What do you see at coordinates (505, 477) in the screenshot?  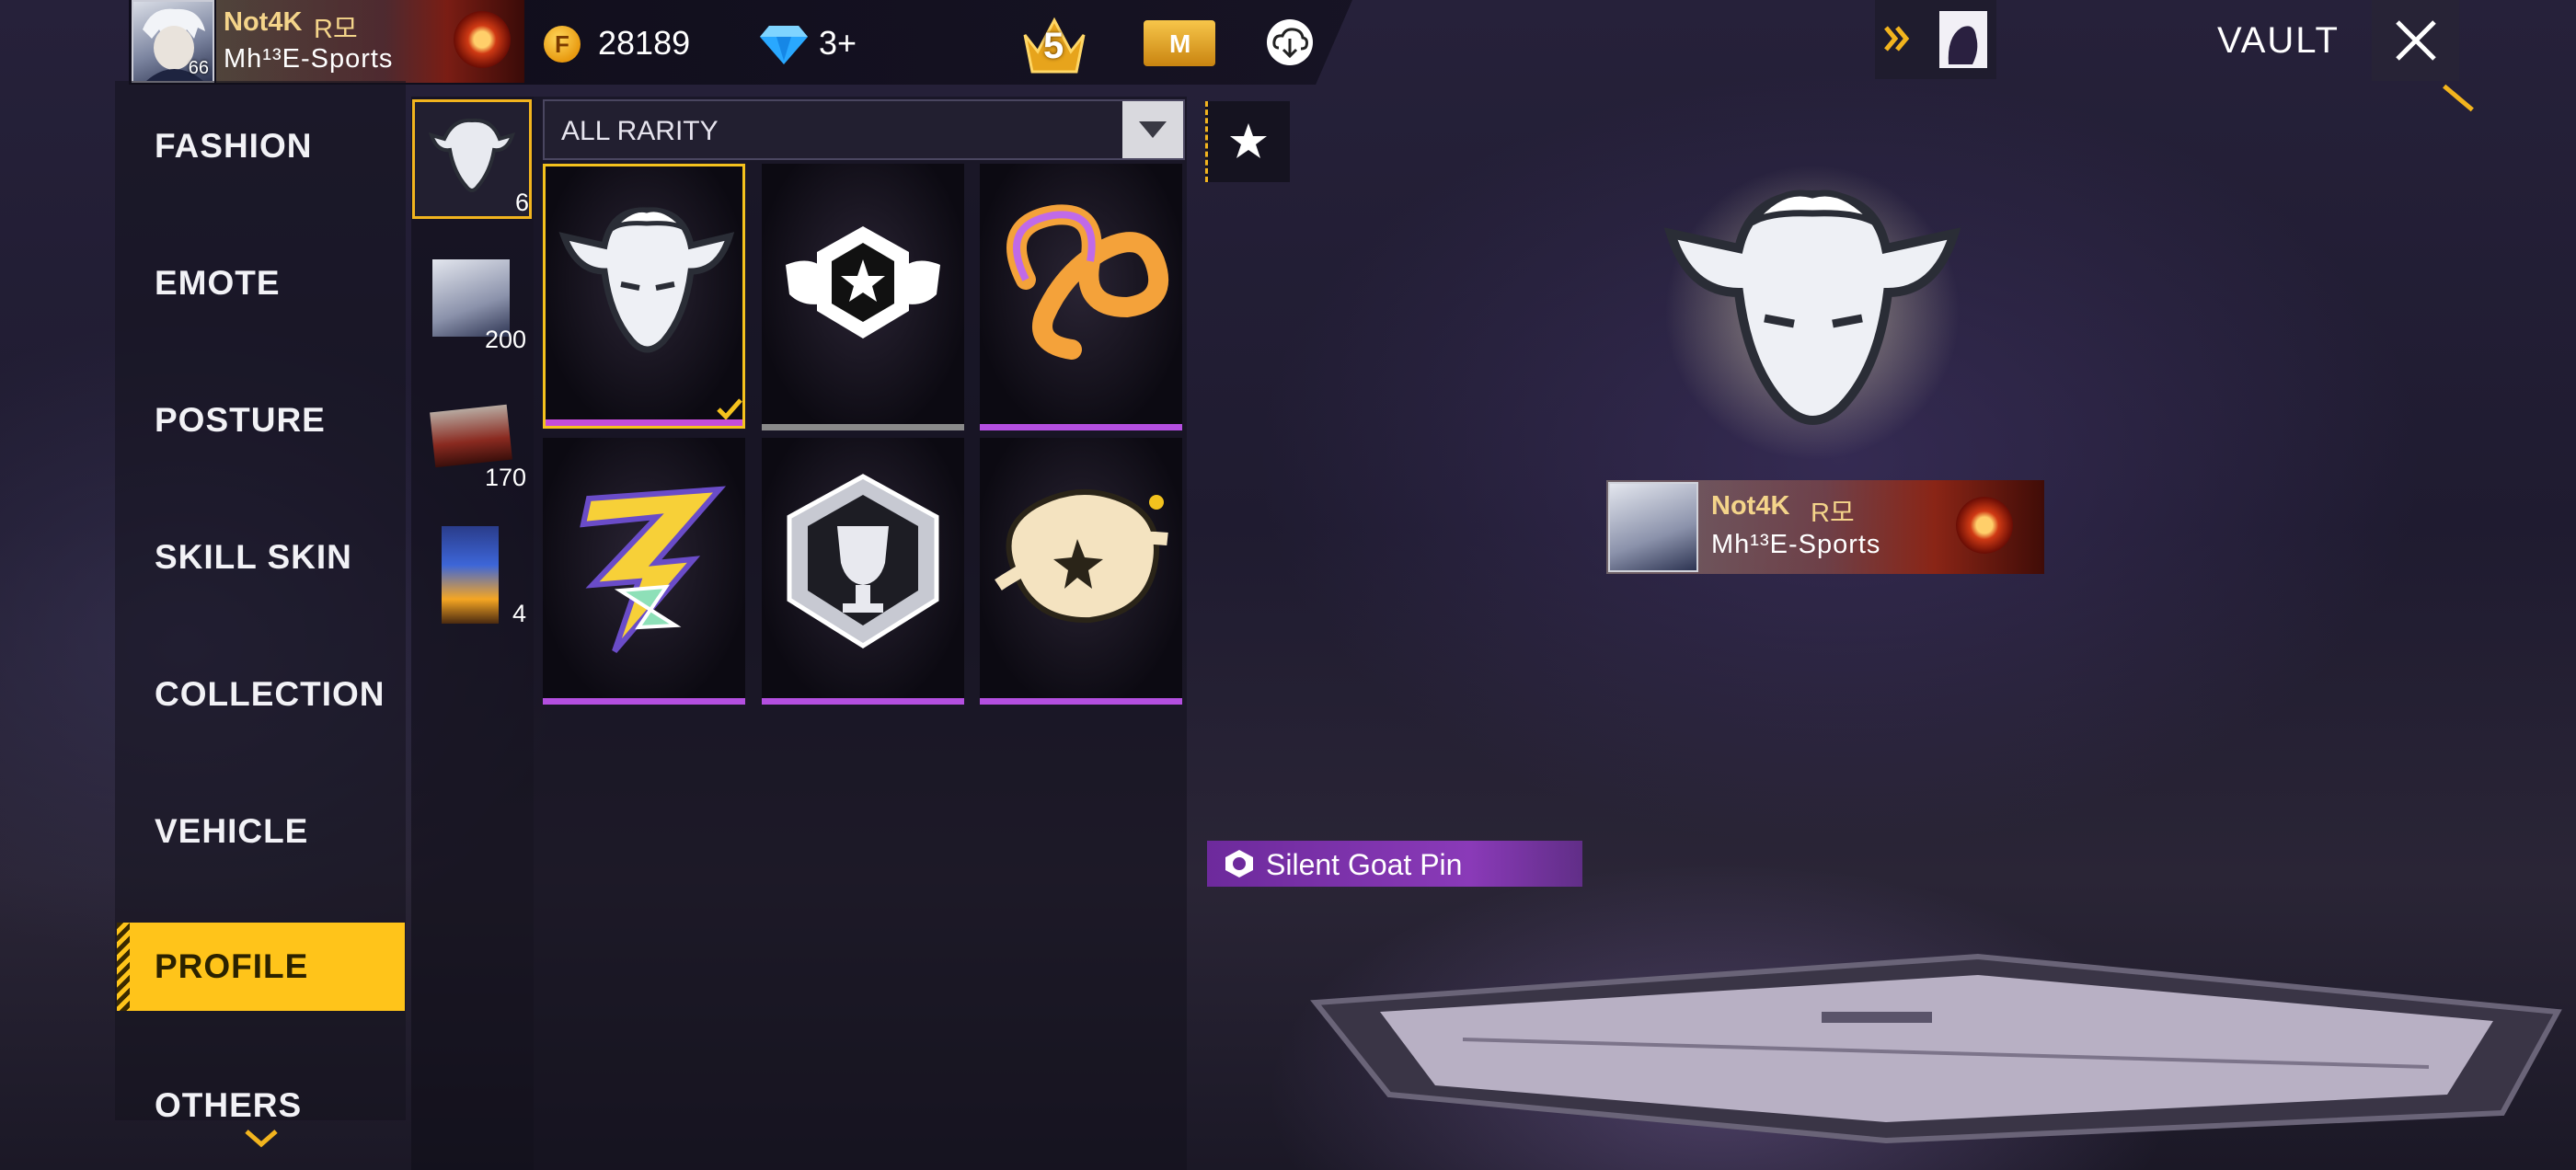 I see `subtab-count: 170` at bounding box center [505, 477].